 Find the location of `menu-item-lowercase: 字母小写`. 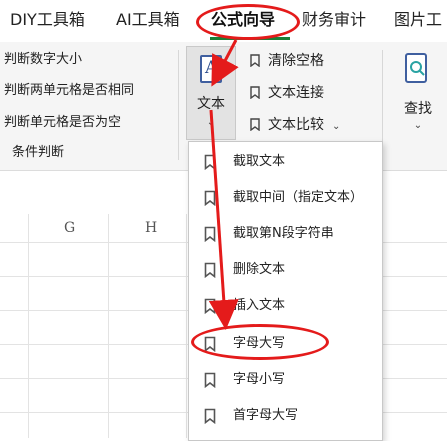

menu-item-lowercase: 字母小写 is located at coordinates (285, 380).